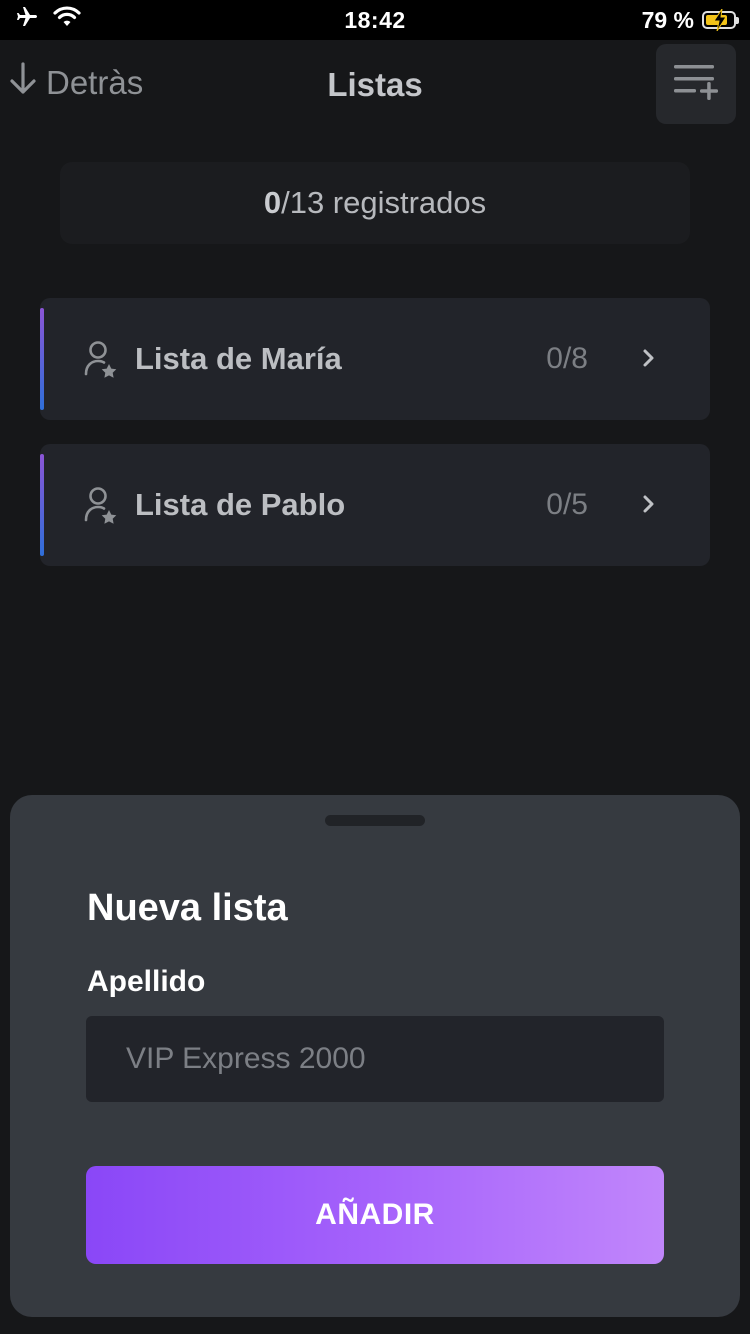 This screenshot has width=750, height=1334. Describe the element at coordinates (667, 19) in the screenshot. I see `battery-percent: 79 %` at that location.